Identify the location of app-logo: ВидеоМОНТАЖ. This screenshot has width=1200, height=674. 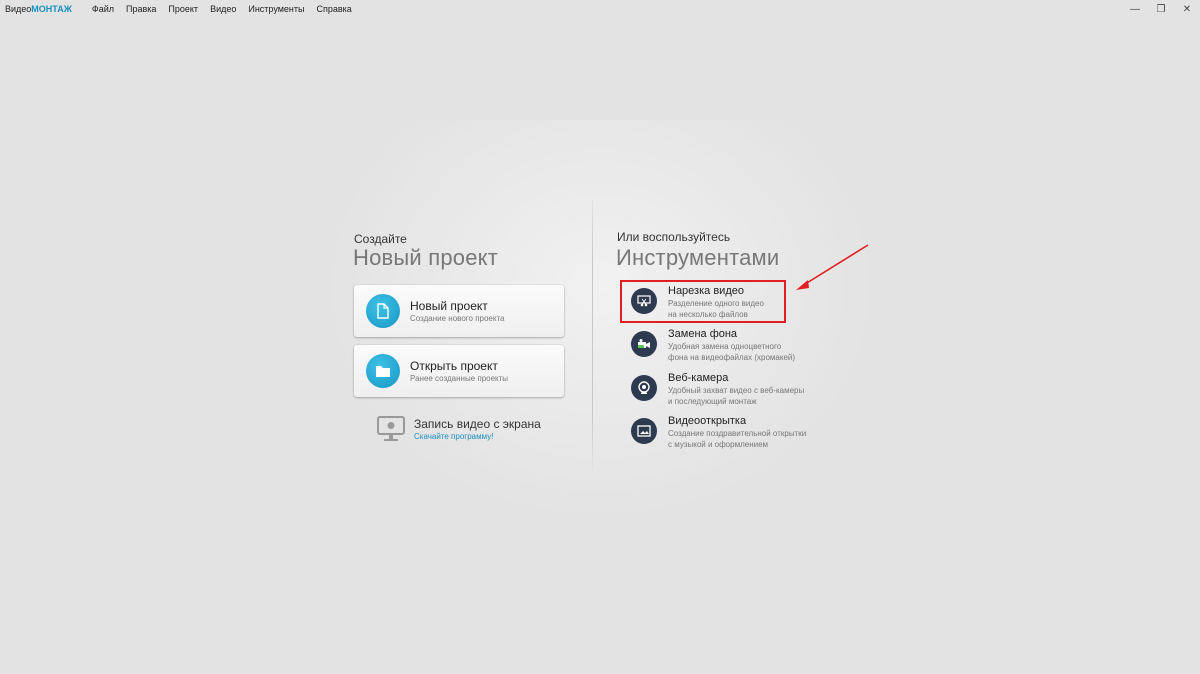
(38, 9).